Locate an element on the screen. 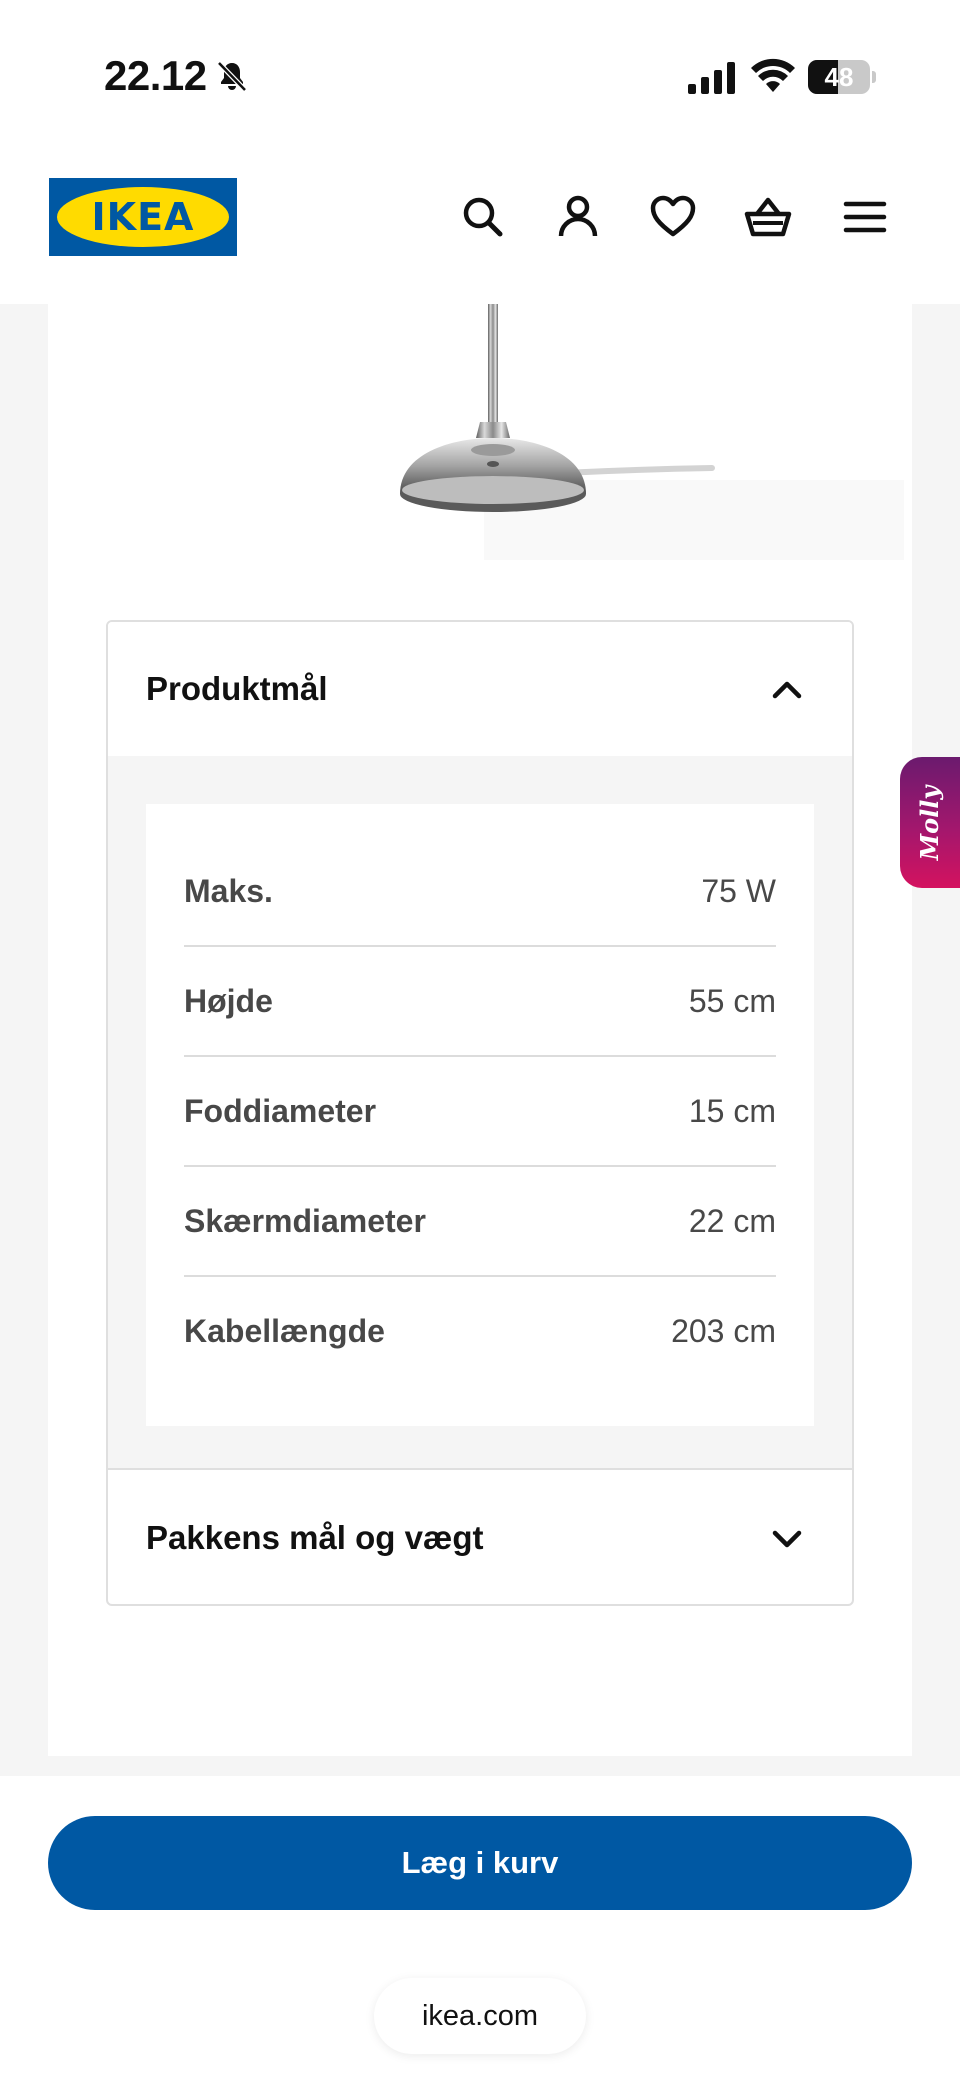 The image size is (960, 2087). product-image-lamp is located at coordinates (557, 408).